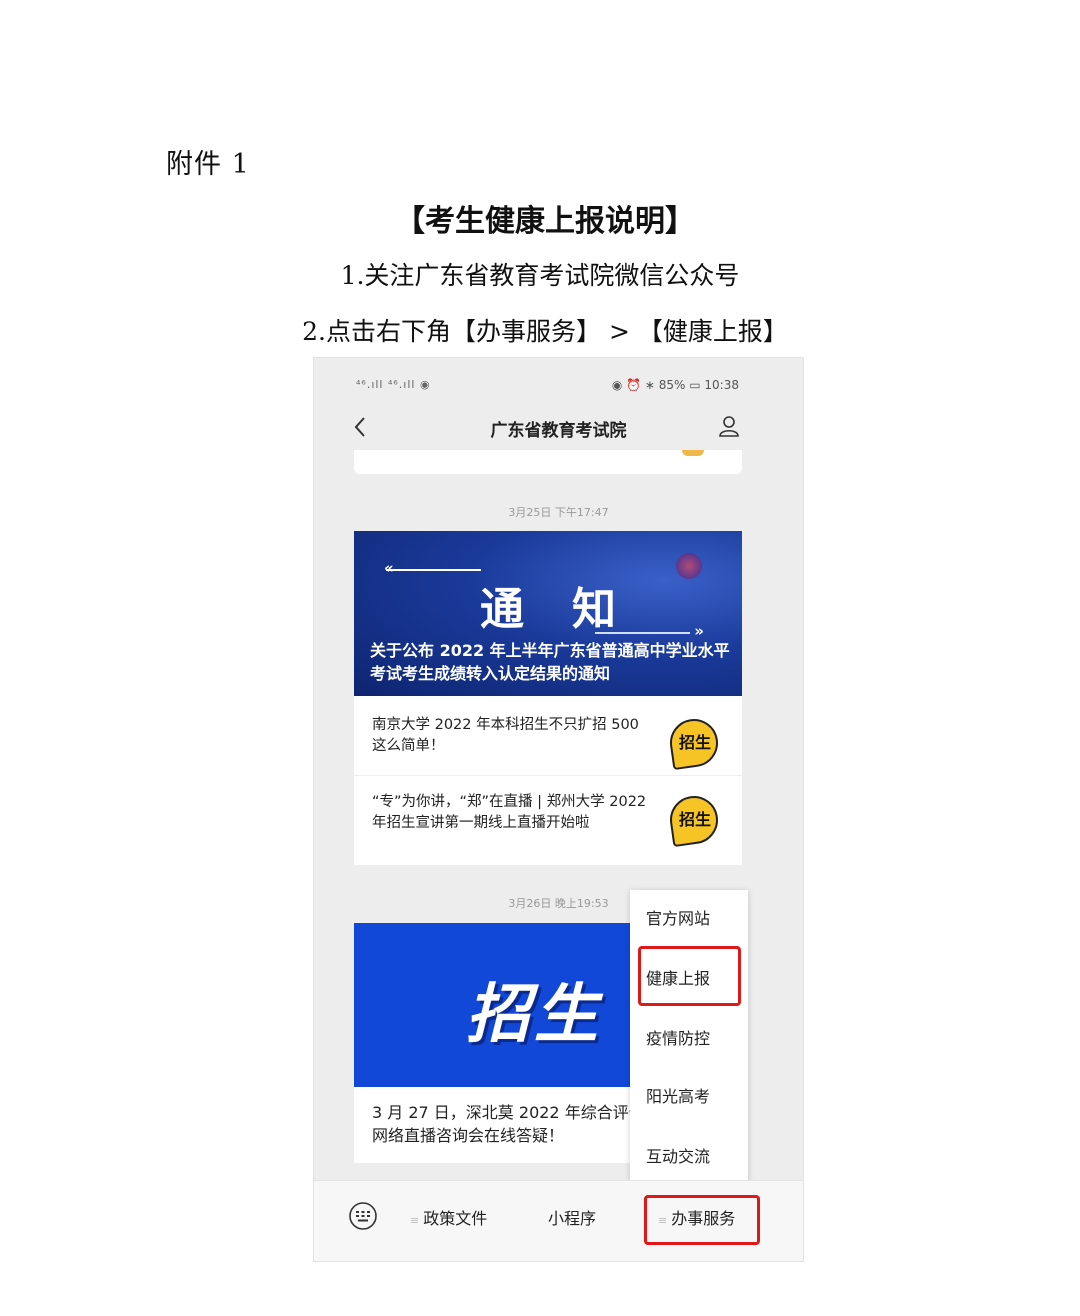 This screenshot has width=1080, height=1316. What do you see at coordinates (508, 1124) in the screenshot?
I see `article-title: 3 月 27 日，深北莫 2022 年综合评价网络直播咨询会在线答疑！` at bounding box center [508, 1124].